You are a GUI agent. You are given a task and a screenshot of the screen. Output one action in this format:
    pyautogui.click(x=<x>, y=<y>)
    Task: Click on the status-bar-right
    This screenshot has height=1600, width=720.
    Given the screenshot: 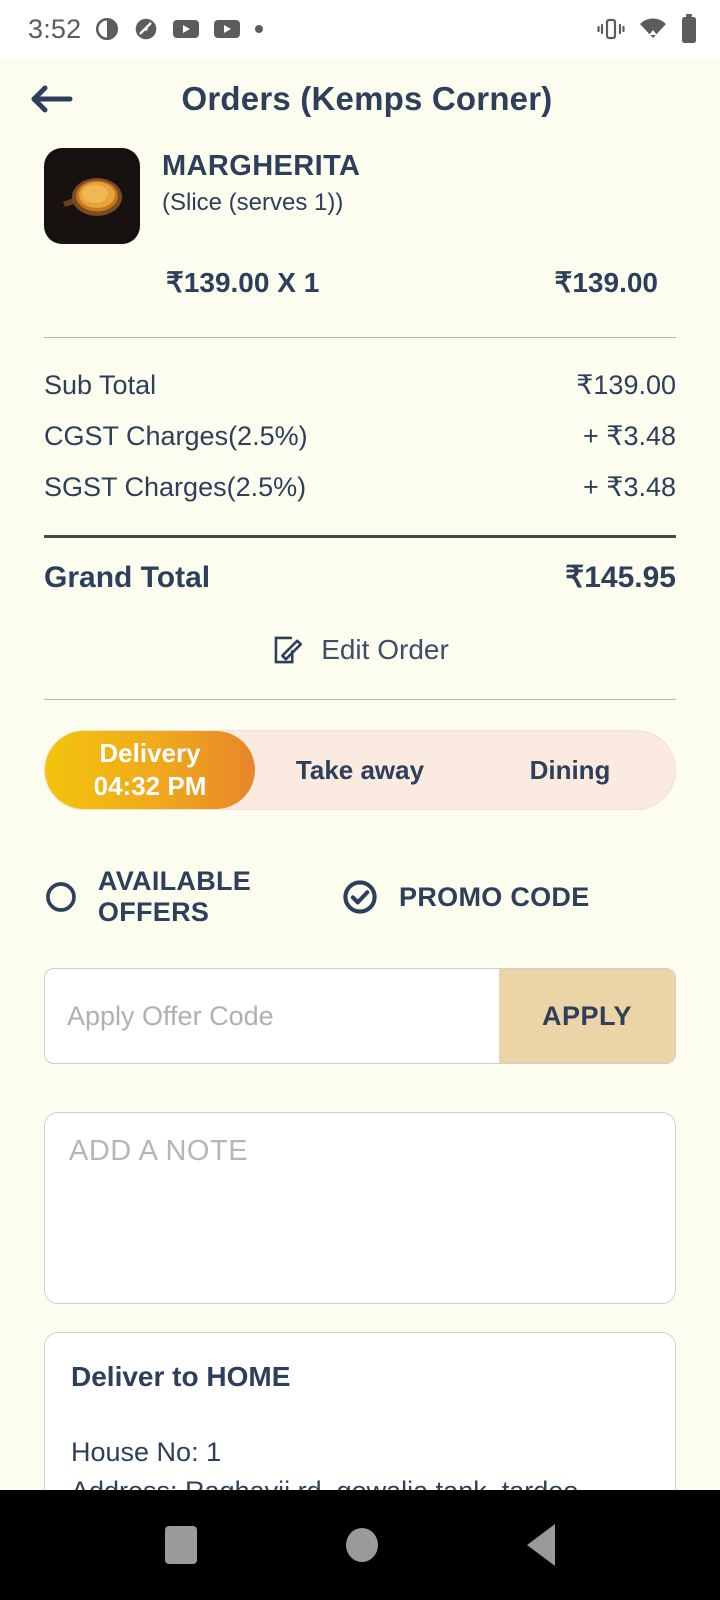 What is the action you would take?
    pyautogui.click(x=647, y=29)
    